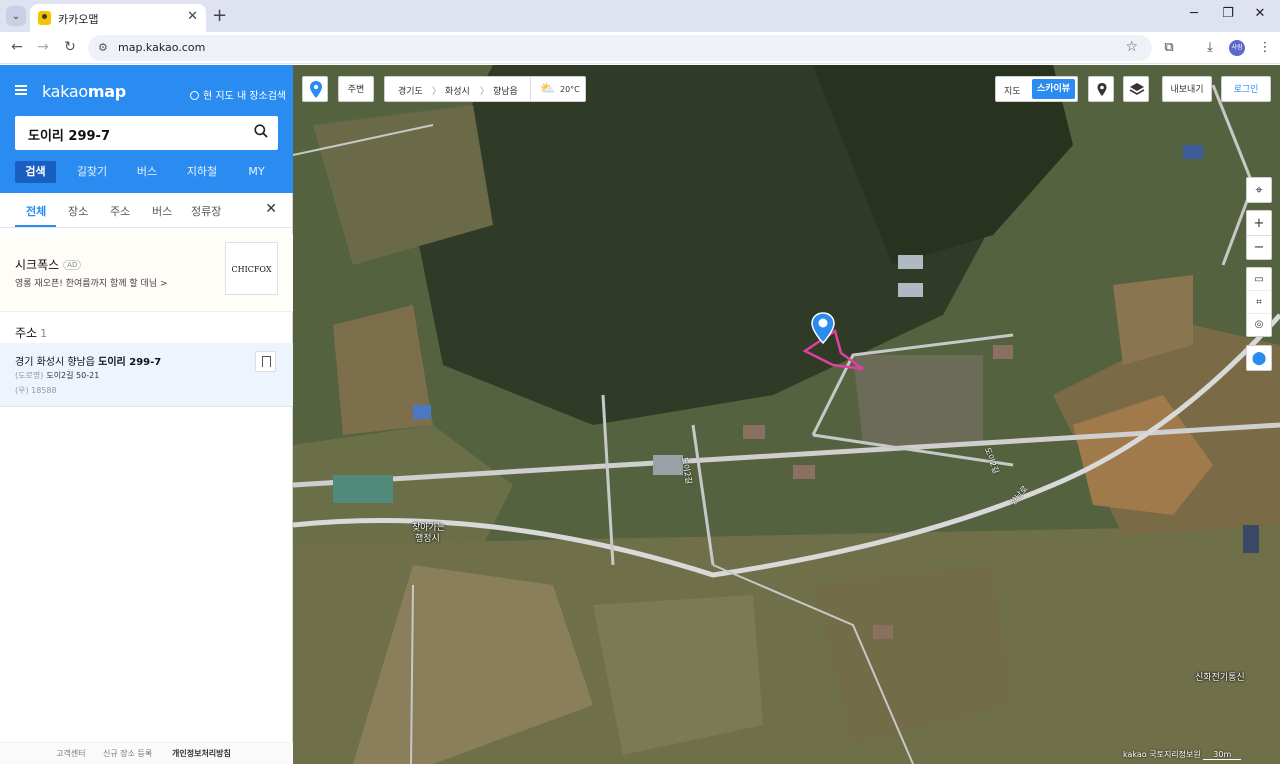 The height and width of the screenshot is (764, 1280). Describe the element at coordinates (823, 328) in the screenshot. I see `location-pin-icon` at that location.